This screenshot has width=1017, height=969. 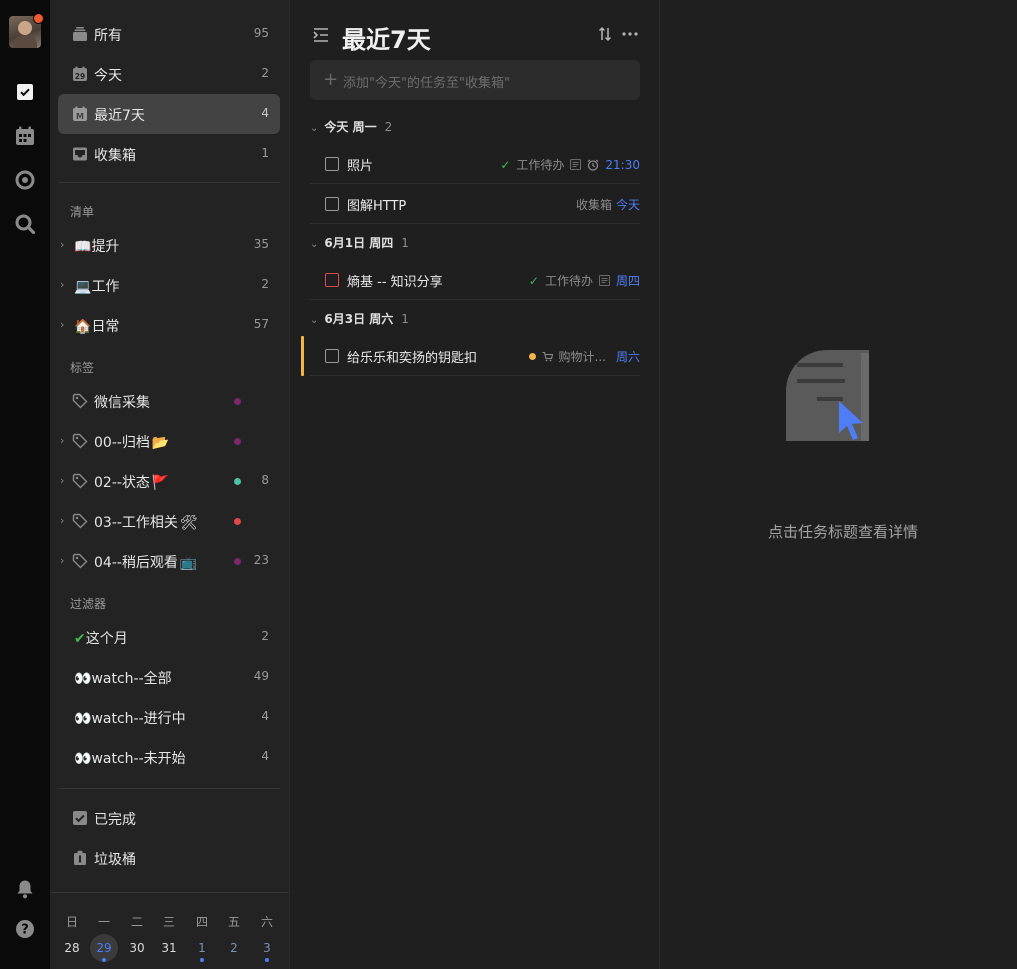 I want to click on notification-bell-icon, so click(x=25, y=889).